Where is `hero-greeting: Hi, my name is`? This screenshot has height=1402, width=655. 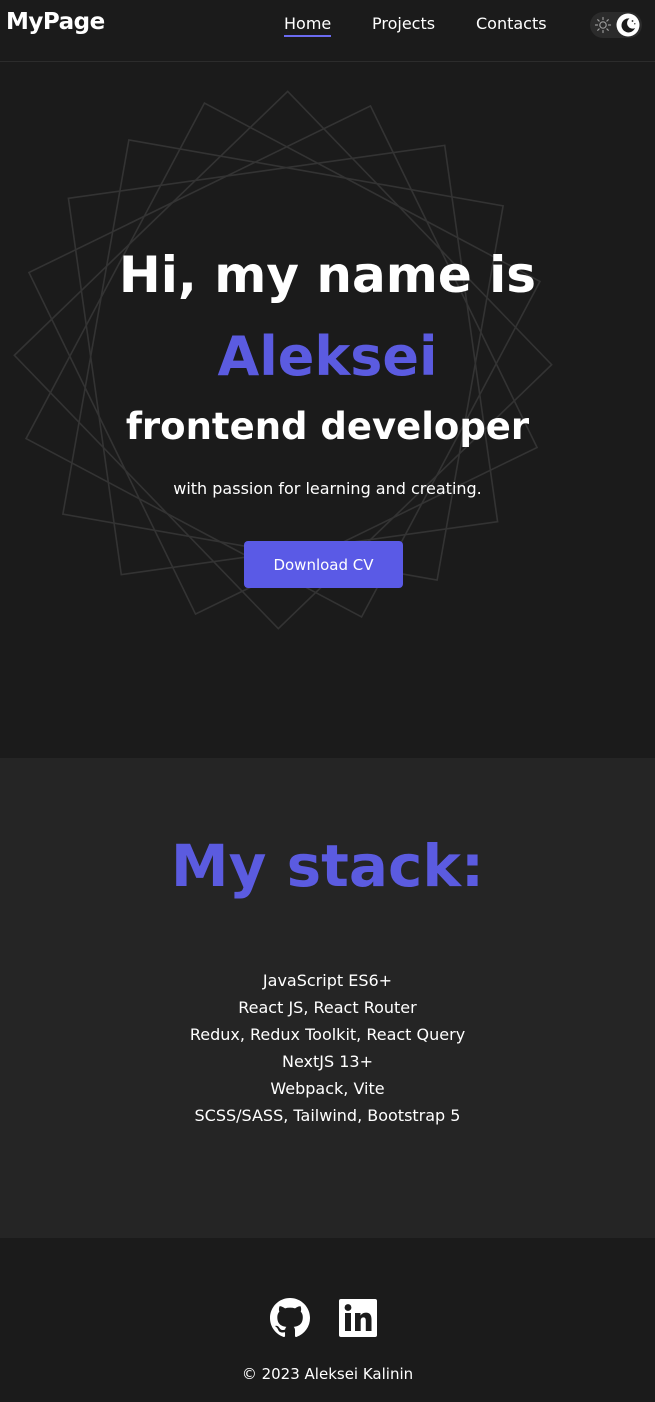 hero-greeting: Hi, my name is is located at coordinates (327, 275).